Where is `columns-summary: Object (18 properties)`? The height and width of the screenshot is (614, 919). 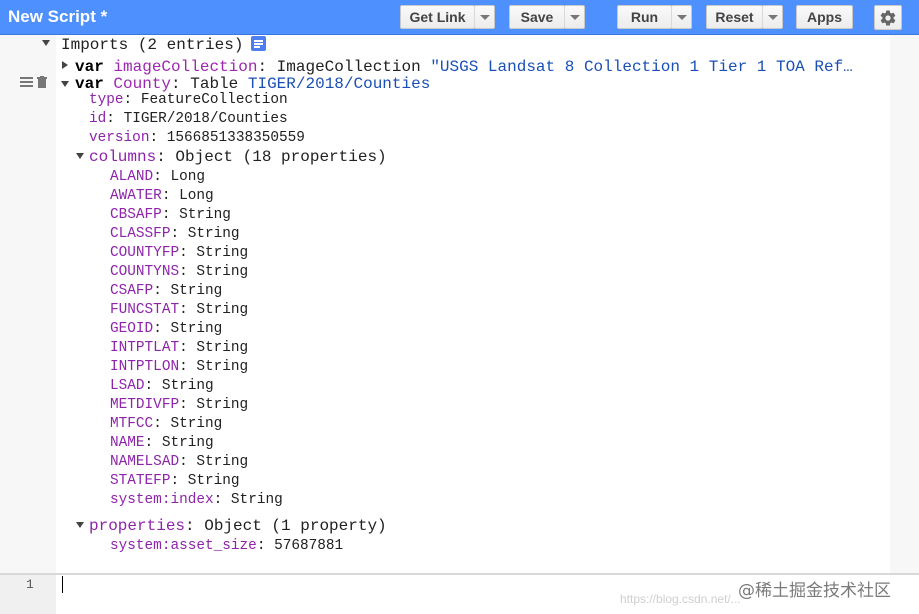 columns-summary: Object (18 properties) is located at coordinates (281, 157).